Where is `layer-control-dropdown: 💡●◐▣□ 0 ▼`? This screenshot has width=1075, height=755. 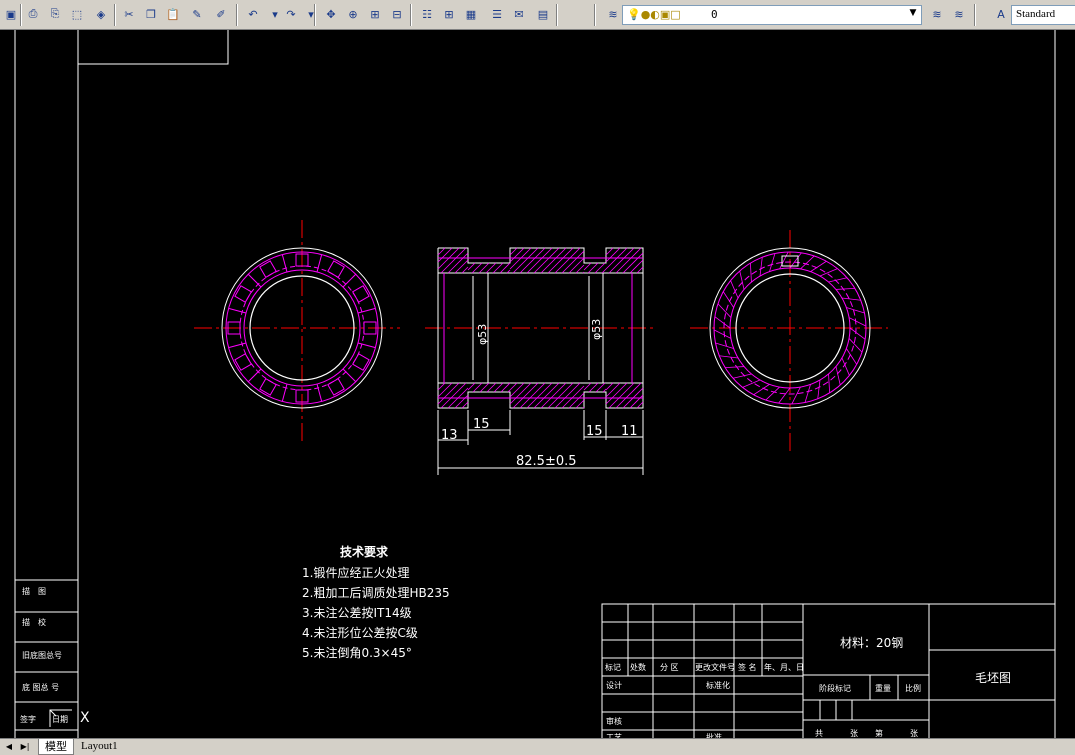 layer-control-dropdown: 💡●◐▣□ 0 ▼ is located at coordinates (772, 15).